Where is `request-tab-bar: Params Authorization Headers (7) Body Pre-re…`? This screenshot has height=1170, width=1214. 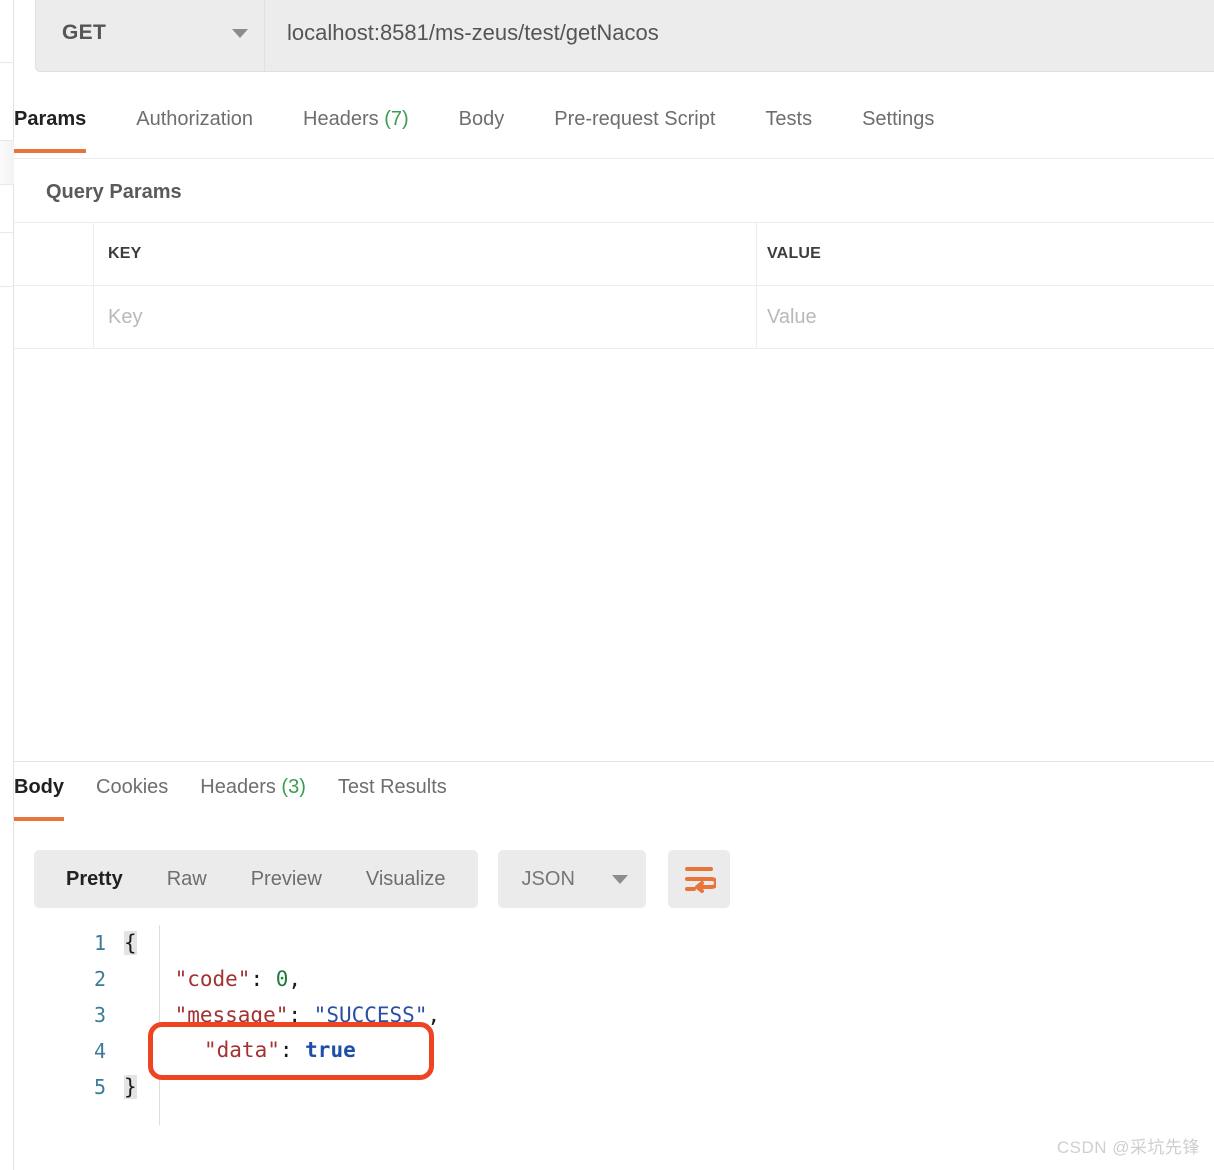 request-tab-bar: Params Authorization Headers (7) Body Pre-re… is located at coordinates (614, 129).